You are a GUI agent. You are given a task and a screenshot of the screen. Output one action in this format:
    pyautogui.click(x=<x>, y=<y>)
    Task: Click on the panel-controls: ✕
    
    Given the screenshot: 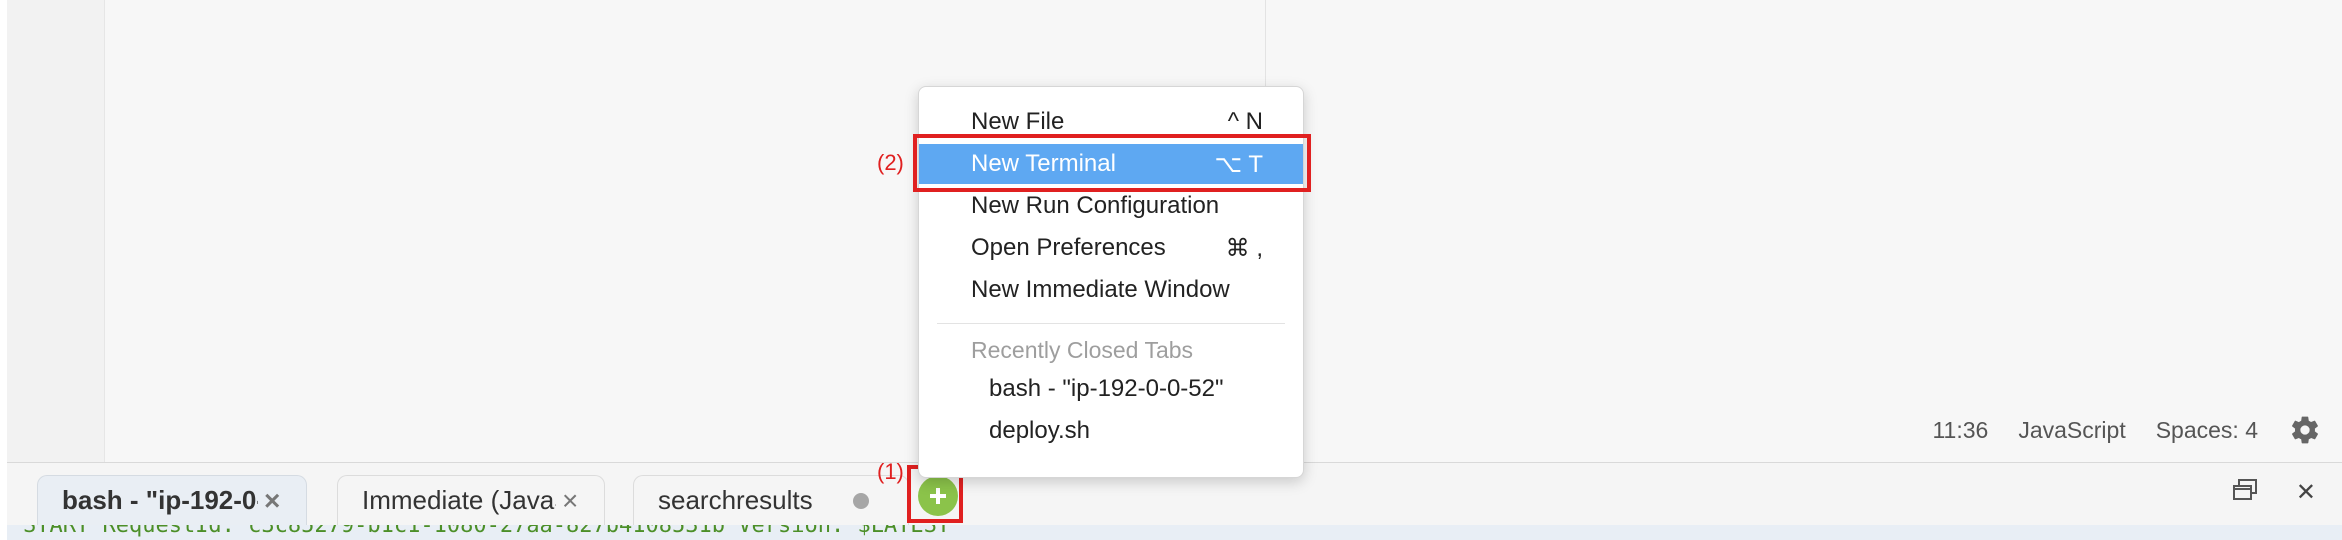 What is the action you would take?
    pyautogui.click(x=2274, y=492)
    